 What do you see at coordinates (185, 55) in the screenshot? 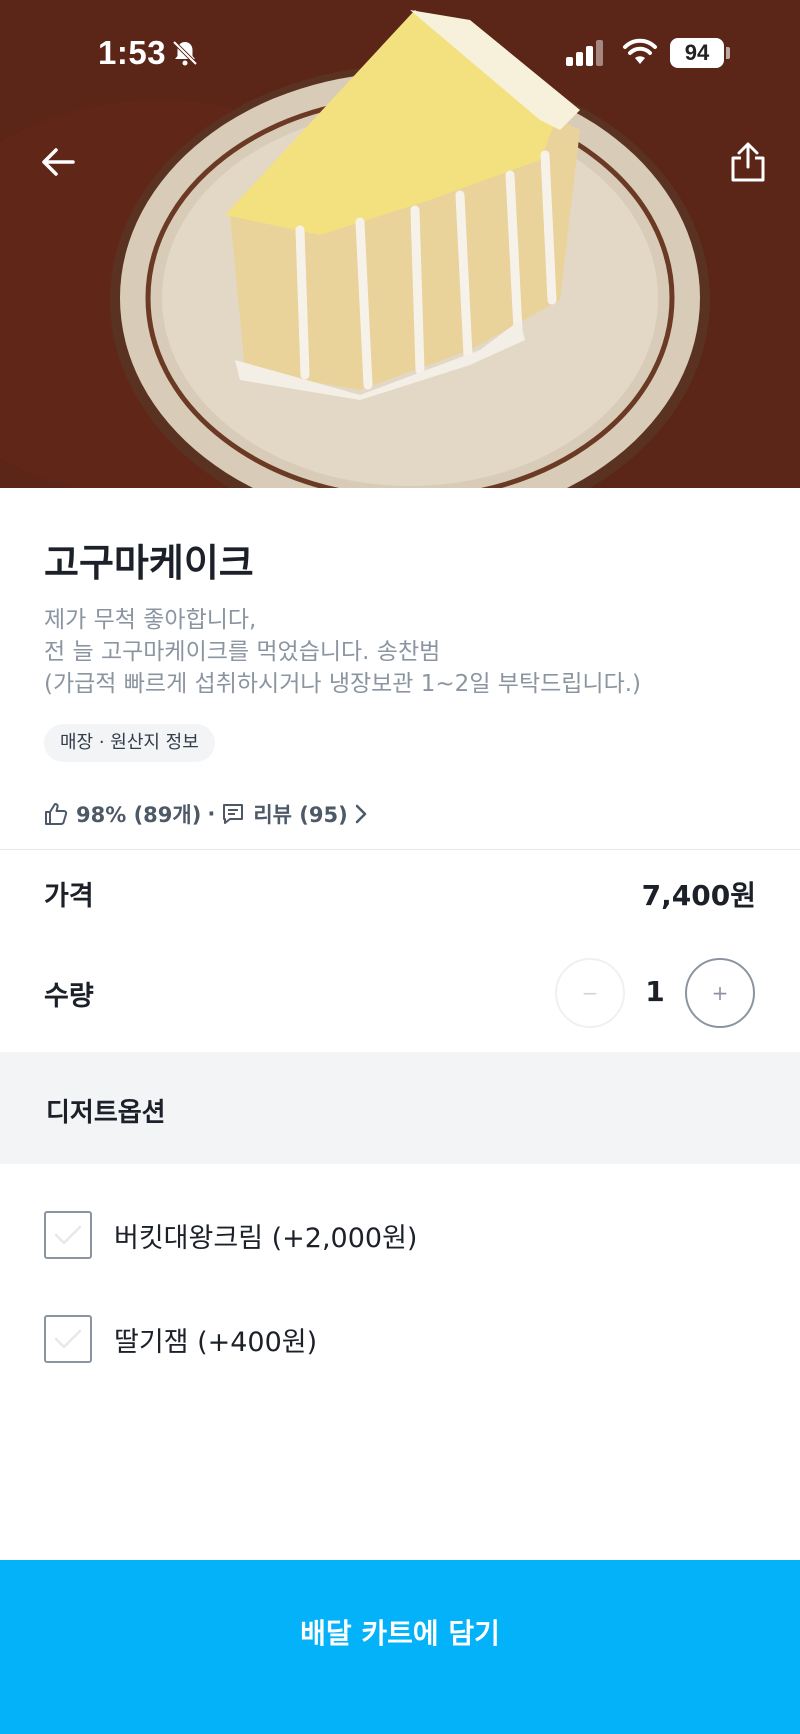
I see `bell-slash-icon` at bounding box center [185, 55].